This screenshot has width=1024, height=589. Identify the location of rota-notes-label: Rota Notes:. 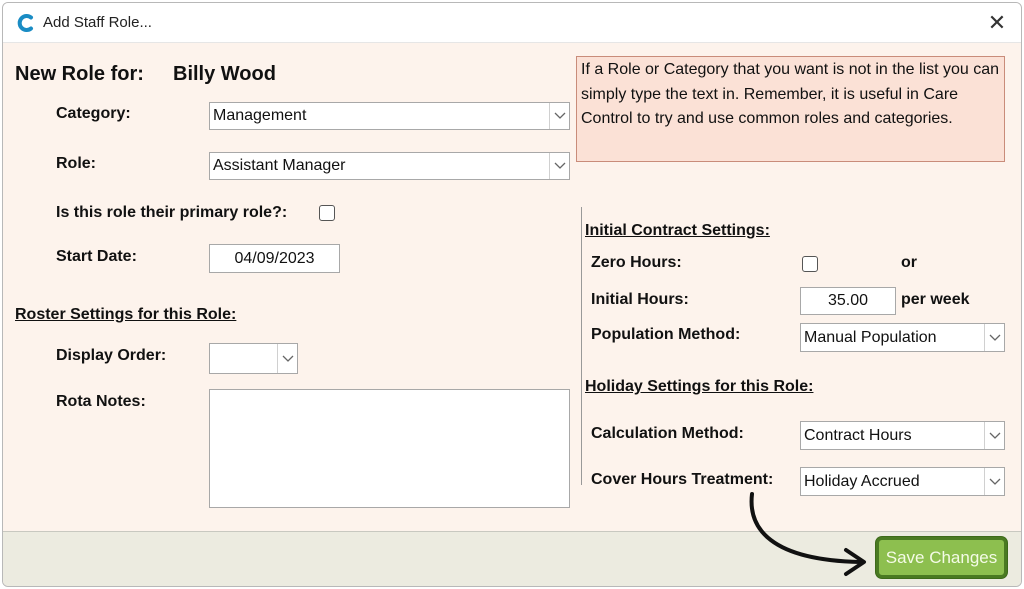
(101, 401).